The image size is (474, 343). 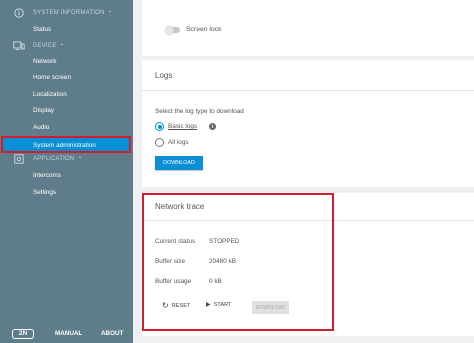 I want to click on manual-link: MANUAL, so click(x=68, y=333).